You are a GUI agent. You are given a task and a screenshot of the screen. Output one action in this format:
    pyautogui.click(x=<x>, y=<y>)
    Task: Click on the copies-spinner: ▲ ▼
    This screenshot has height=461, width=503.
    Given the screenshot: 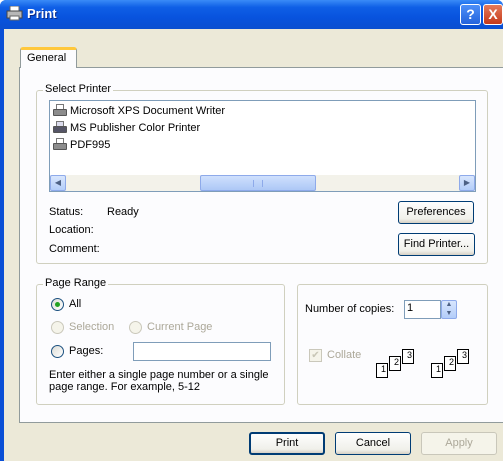 What is the action you would take?
    pyautogui.click(x=449, y=309)
    